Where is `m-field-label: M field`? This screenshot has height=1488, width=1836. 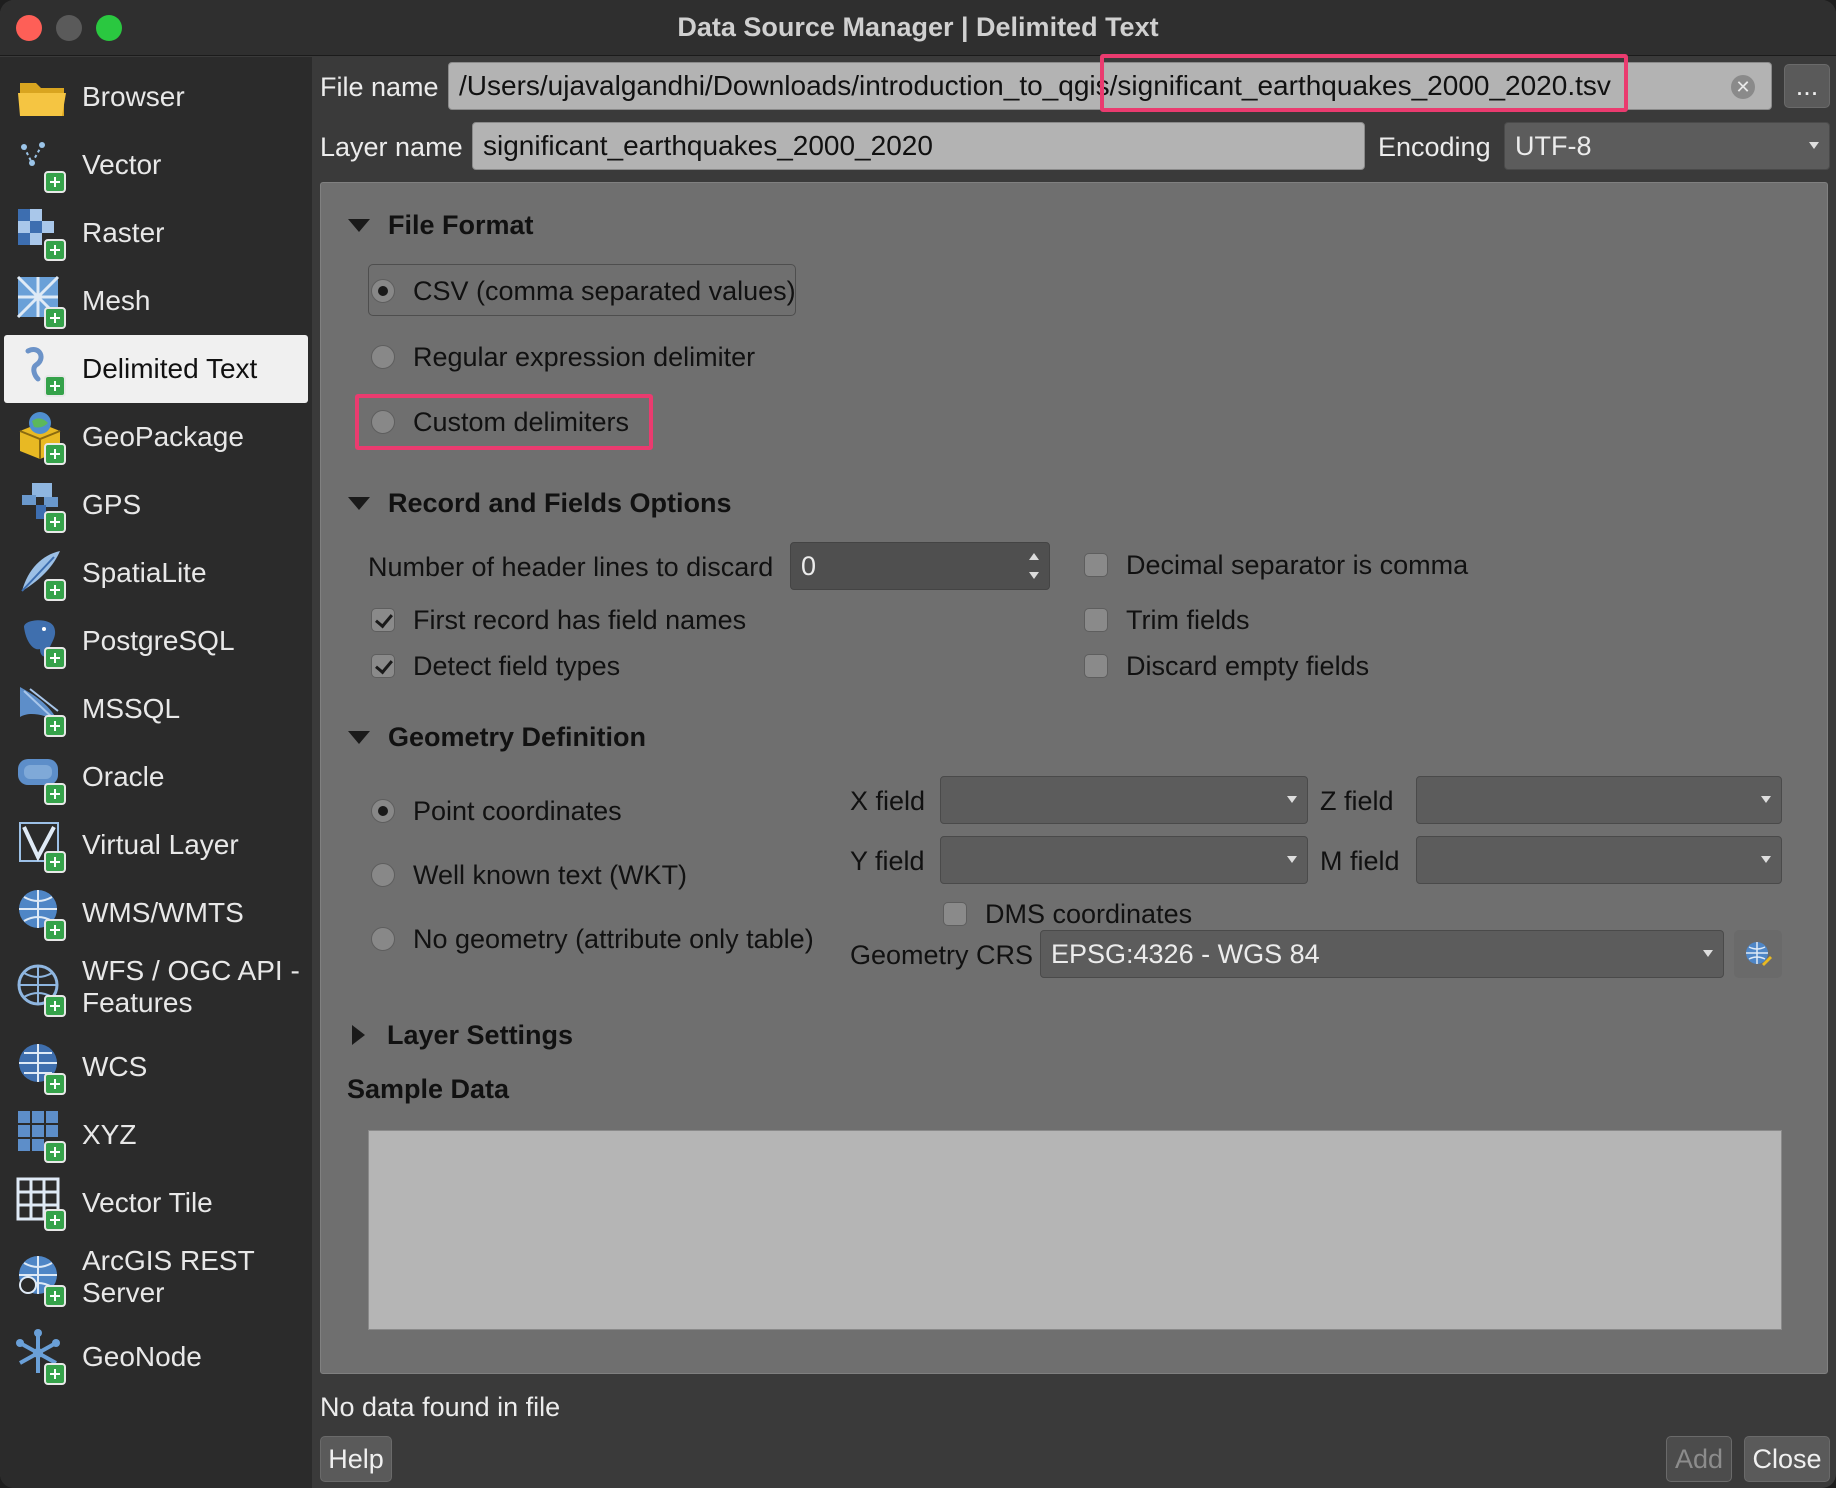 m-field-label: M field is located at coordinates (1360, 861).